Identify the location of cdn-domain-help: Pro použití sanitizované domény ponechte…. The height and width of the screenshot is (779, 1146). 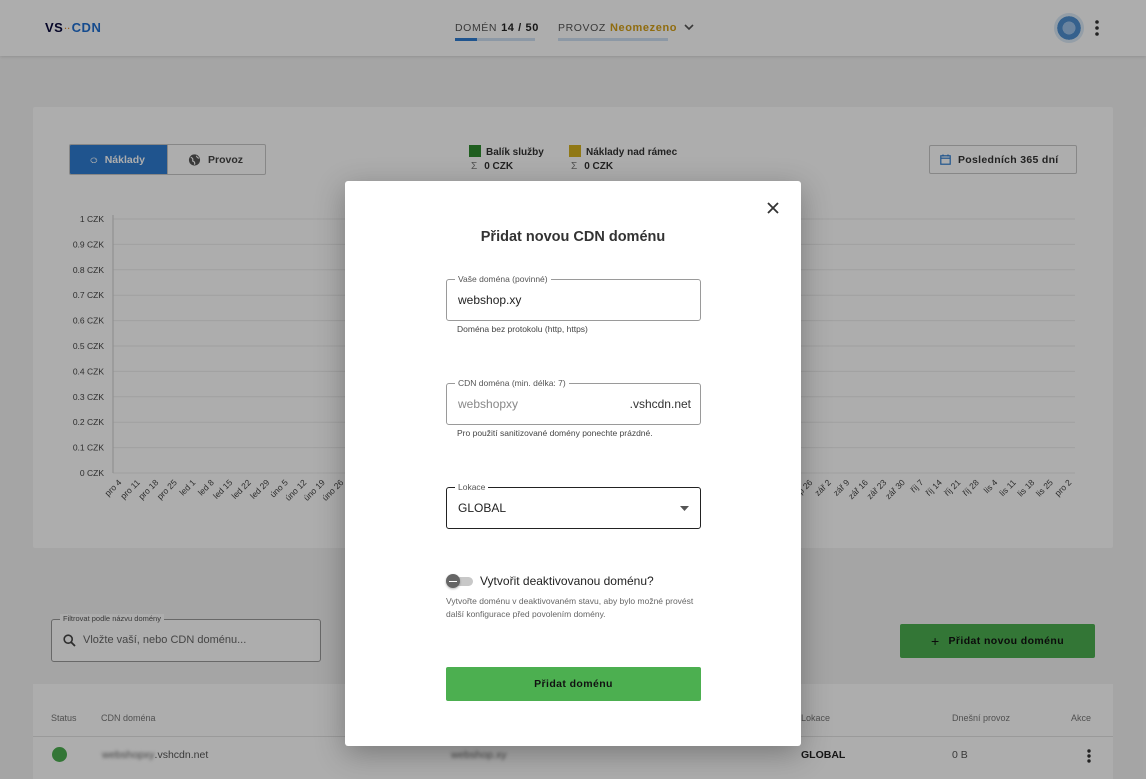
(555, 433).